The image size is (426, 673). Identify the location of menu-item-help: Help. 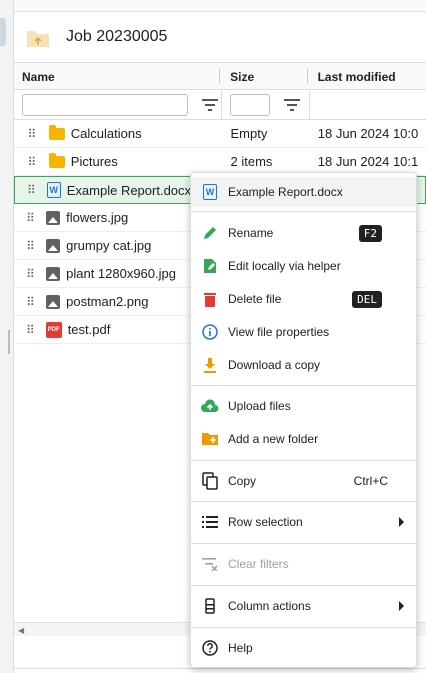
(303, 648).